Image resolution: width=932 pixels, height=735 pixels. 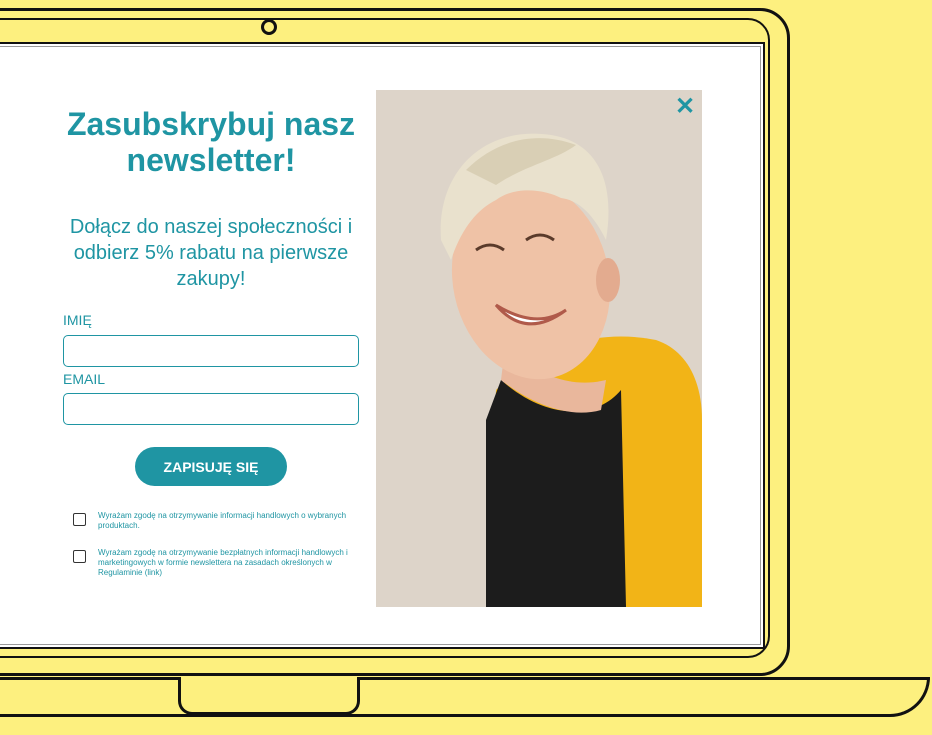 I want to click on popup-title: Zasubskrybuj nasz newsletter!, so click(x=211, y=142).